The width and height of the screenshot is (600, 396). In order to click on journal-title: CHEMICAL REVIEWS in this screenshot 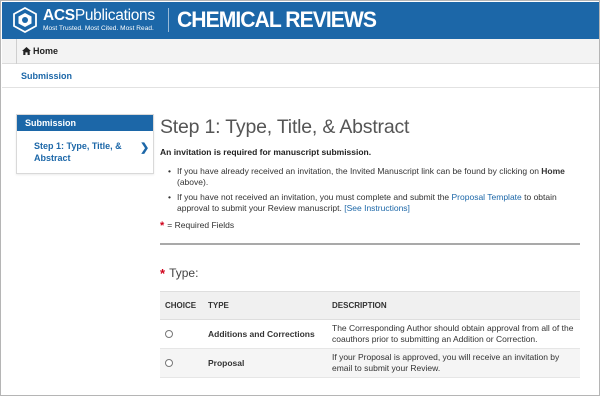, I will do `click(277, 20)`.